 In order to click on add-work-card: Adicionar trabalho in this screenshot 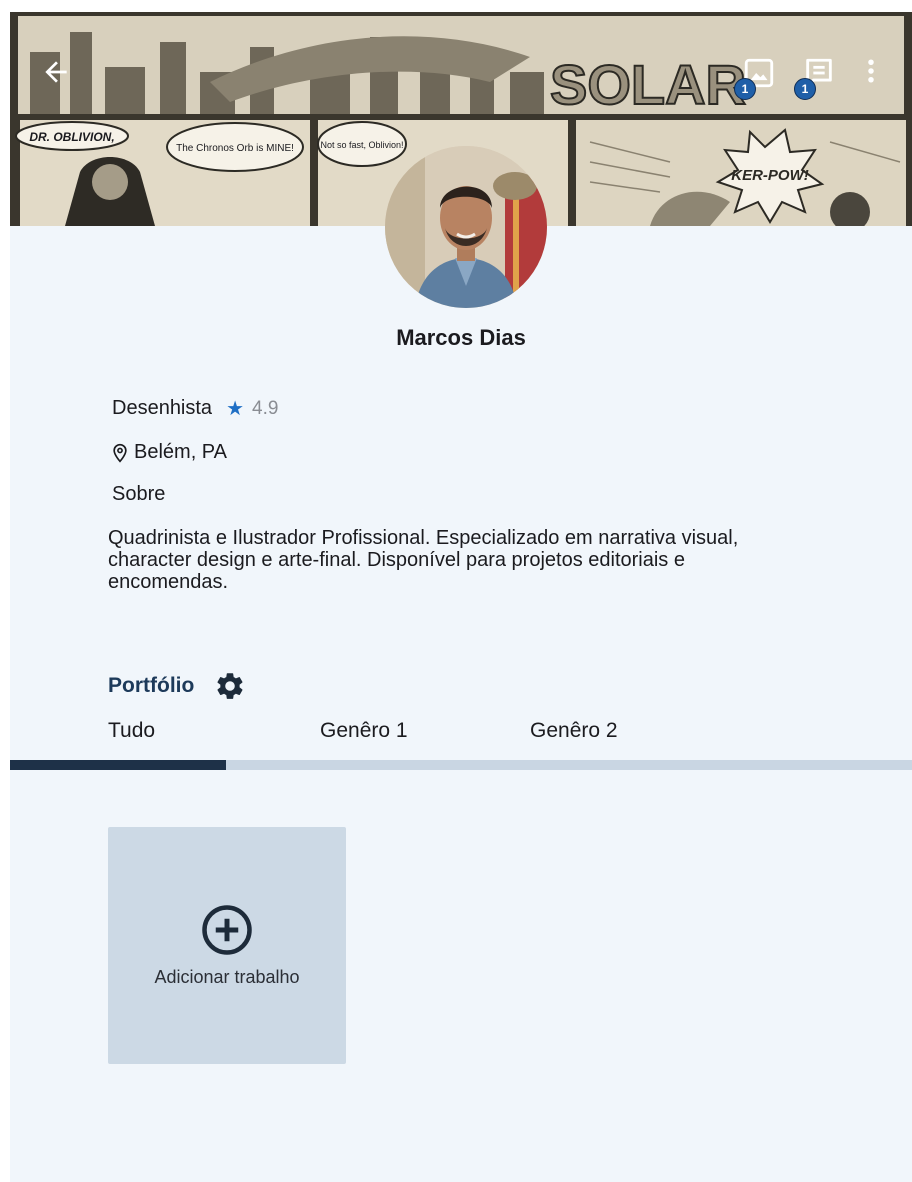, I will do `click(227, 945)`.